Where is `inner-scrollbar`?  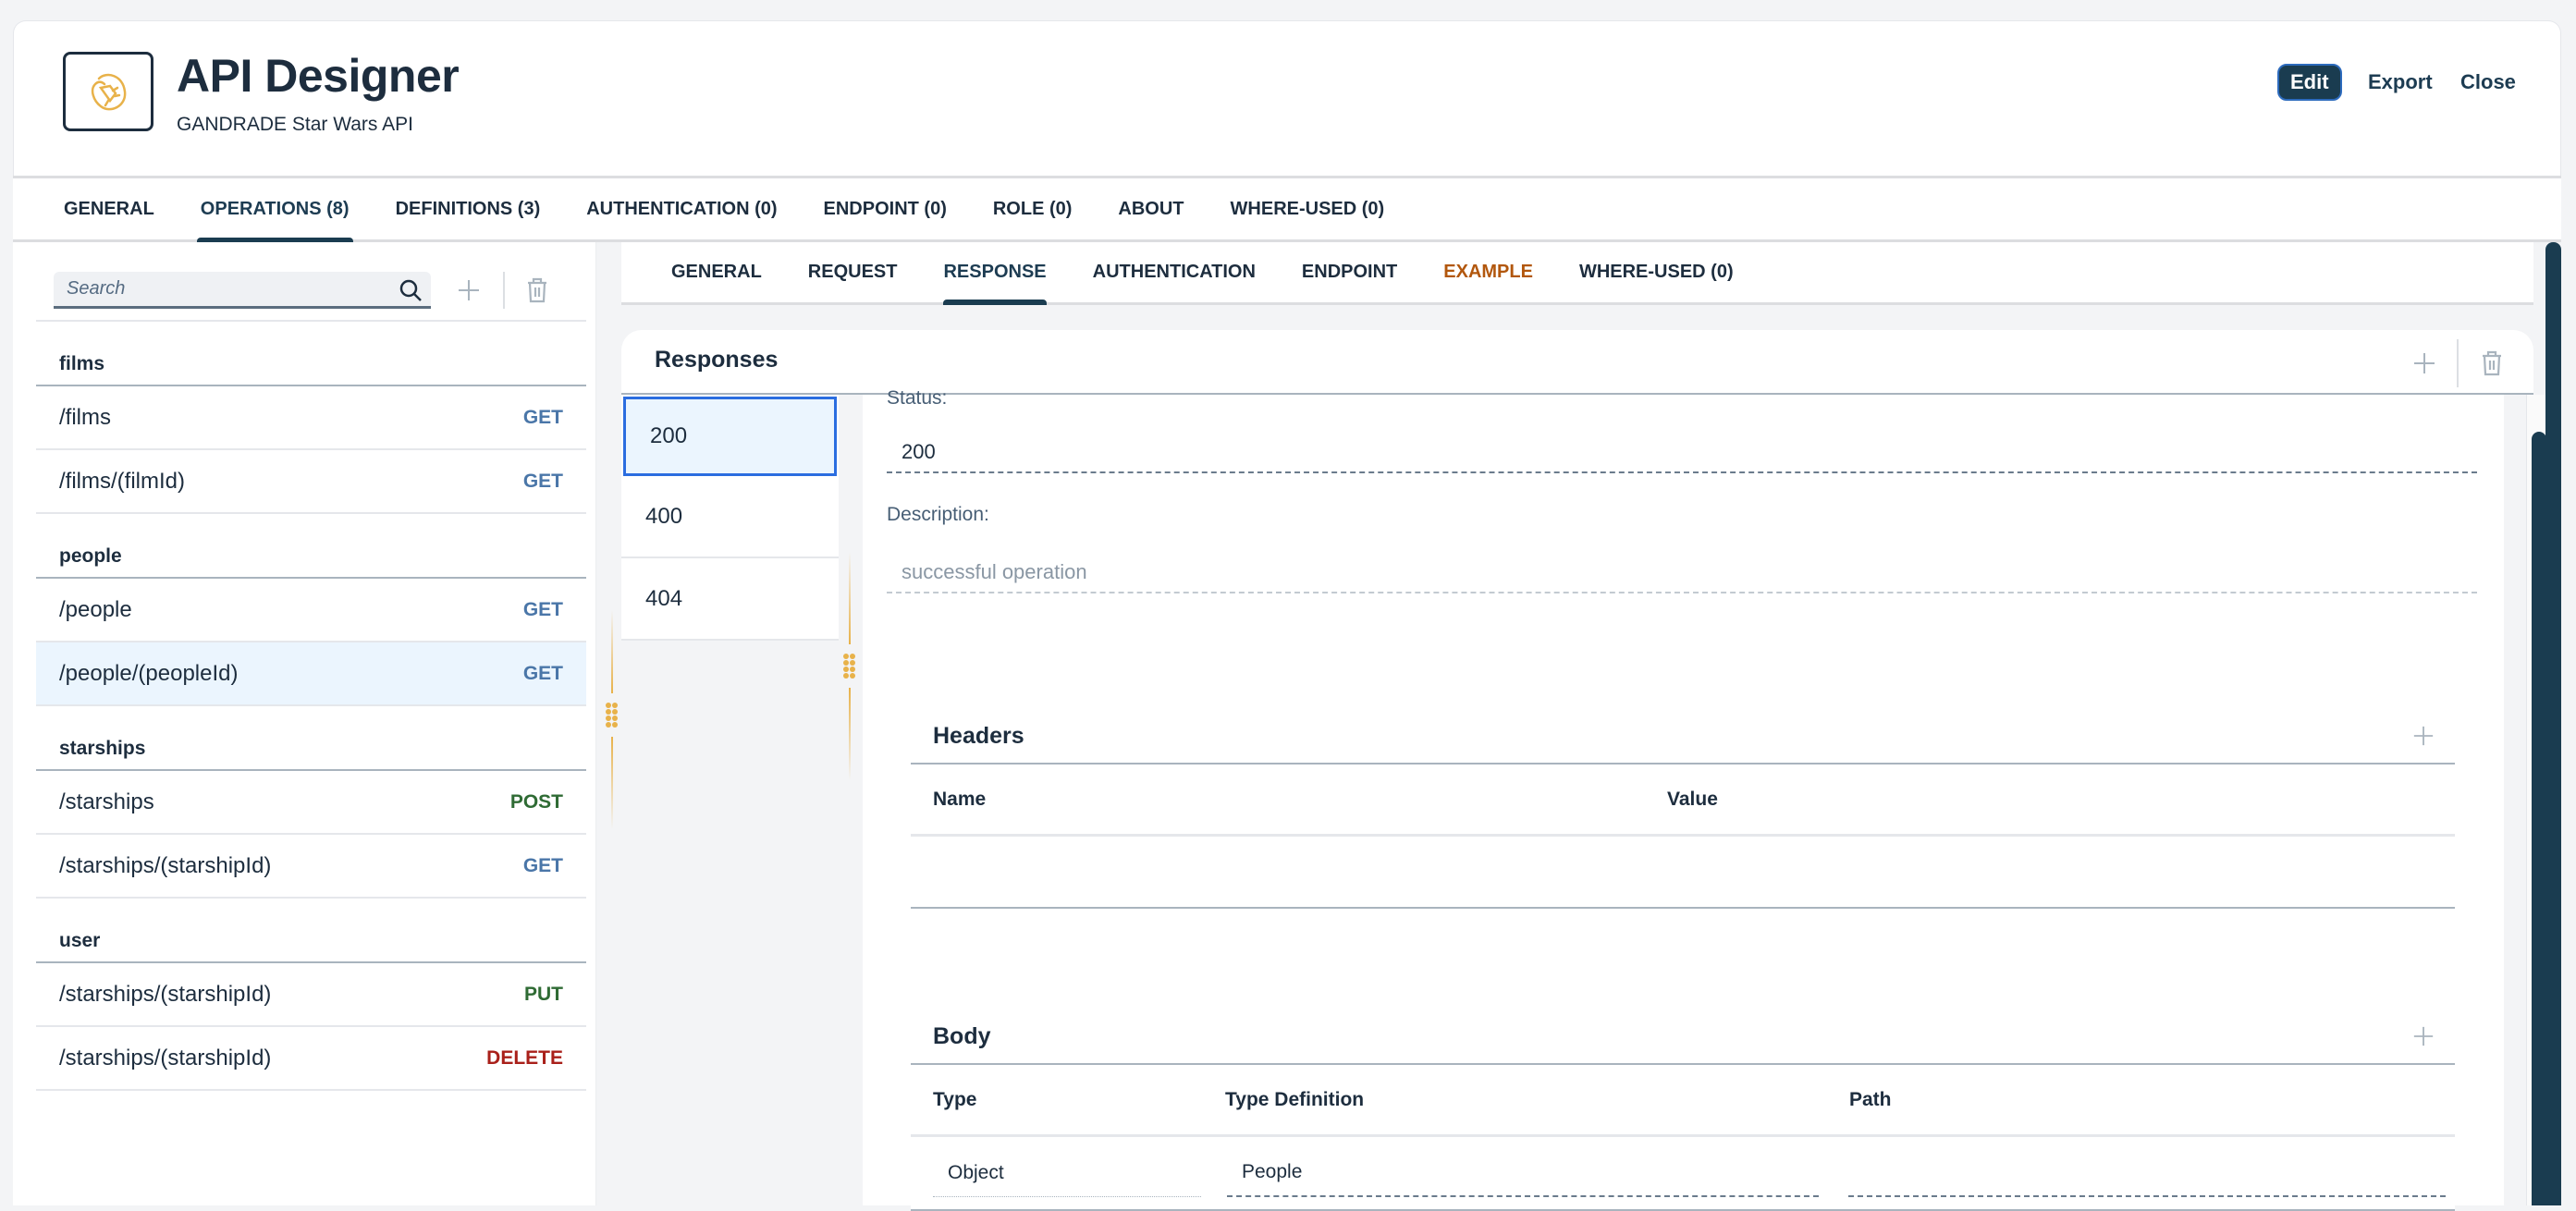
inner-scrollbar is located at coordinates (2539, 818).